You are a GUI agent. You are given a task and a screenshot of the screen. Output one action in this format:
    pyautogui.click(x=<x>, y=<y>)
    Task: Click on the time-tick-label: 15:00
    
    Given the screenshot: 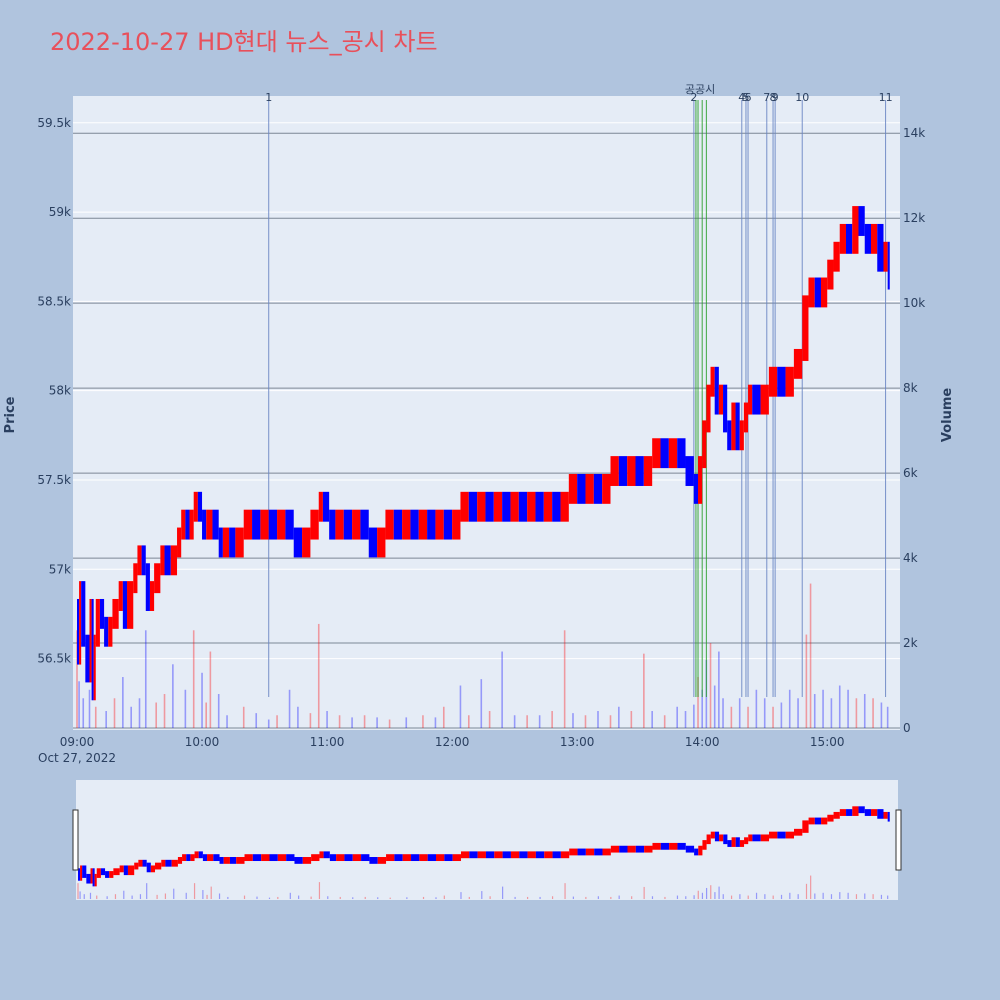 What is the action you would take?
    pyautogui.click(x=827, y=742)
    